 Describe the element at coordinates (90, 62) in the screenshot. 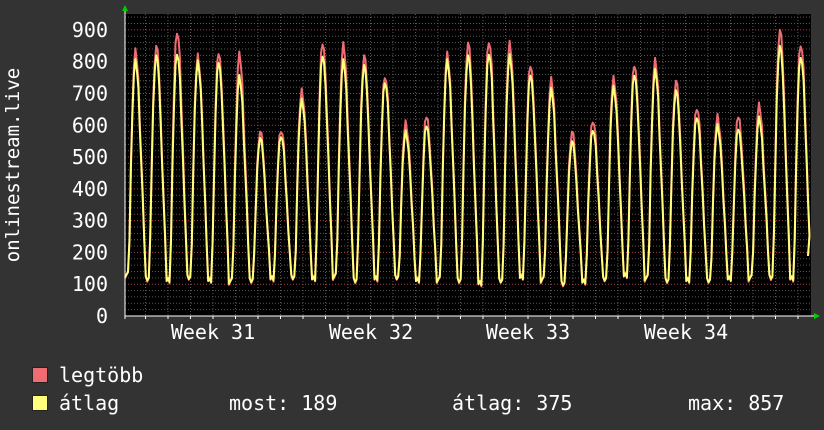

I see `y-tick-label: 800` at that location.